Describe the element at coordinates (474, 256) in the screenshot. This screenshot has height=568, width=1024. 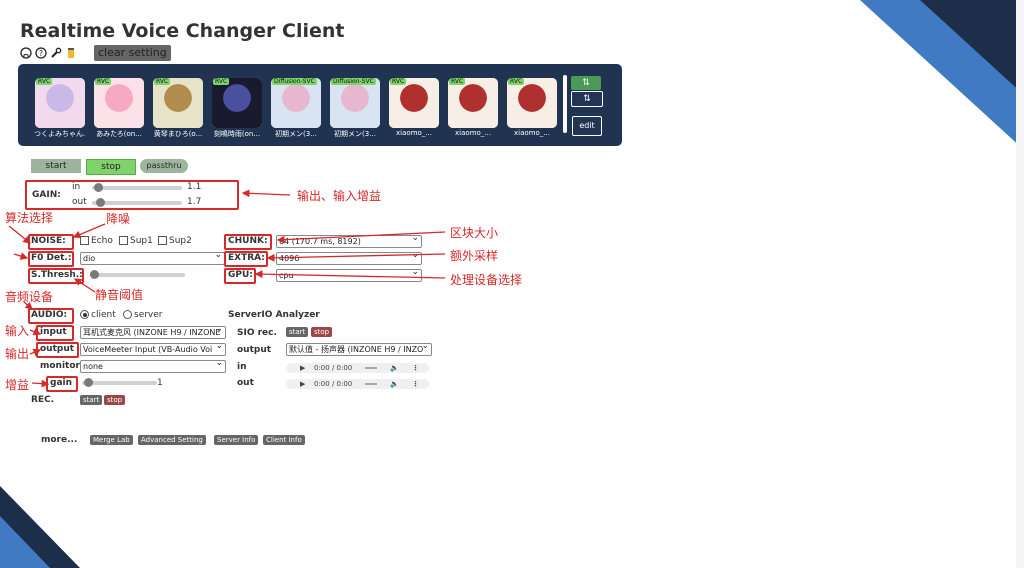
I see `annotation-extra: 额外采样` at that location.